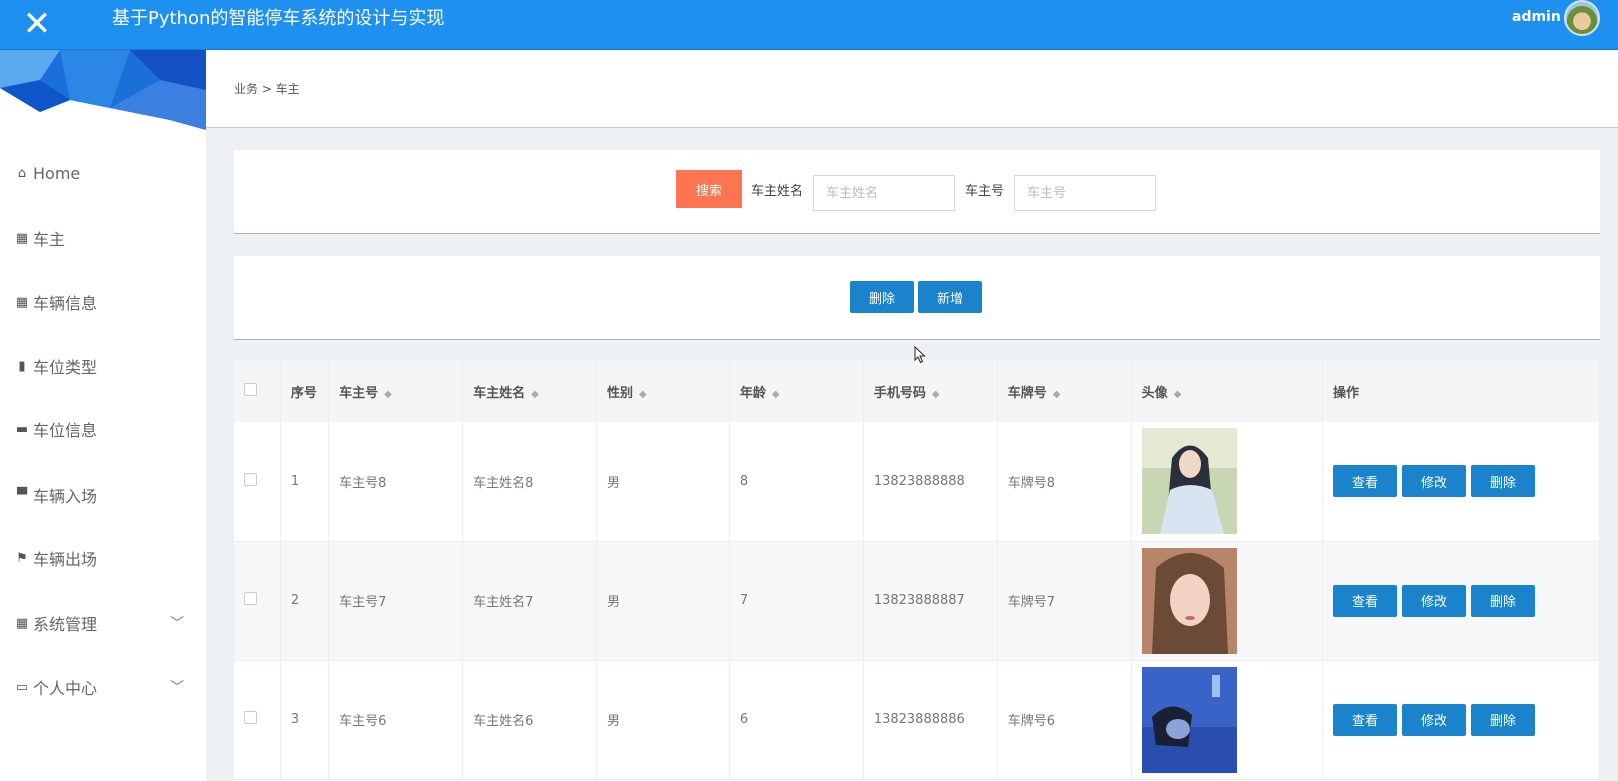 This screenshot has height=781, width=1618. I want to click on cell-name: 车主姓名8, so click(529, 482).